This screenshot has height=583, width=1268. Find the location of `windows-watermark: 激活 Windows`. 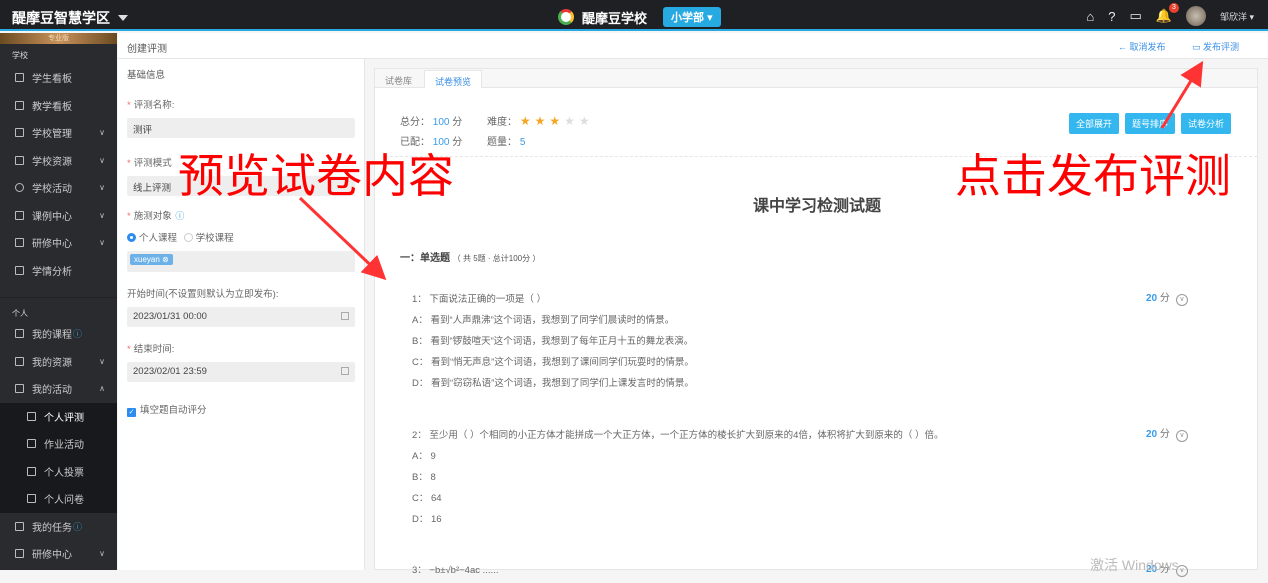

windows-watermark: 激活 Windows is located at coordinates (1134, 565).